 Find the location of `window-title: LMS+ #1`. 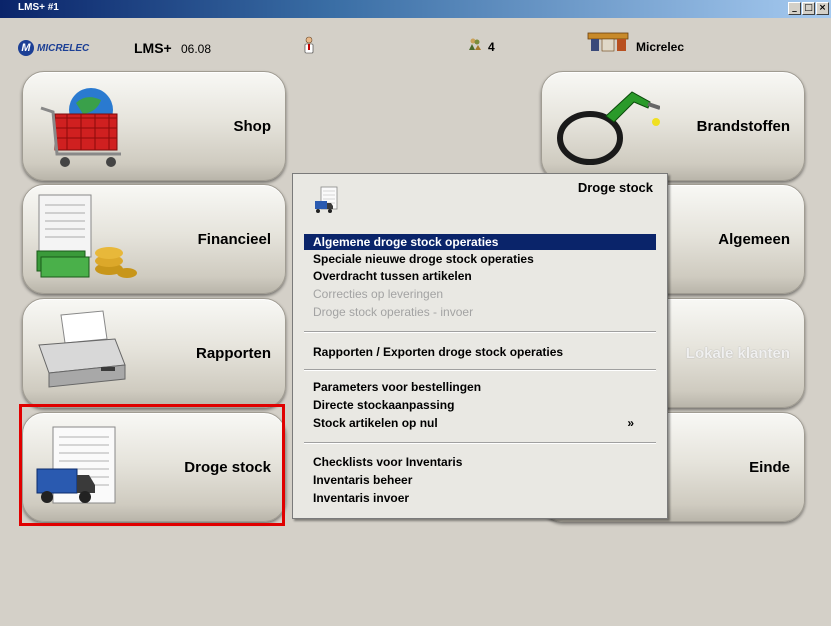

window-title: LMS+ #1 is located at coordinates (38, 7).